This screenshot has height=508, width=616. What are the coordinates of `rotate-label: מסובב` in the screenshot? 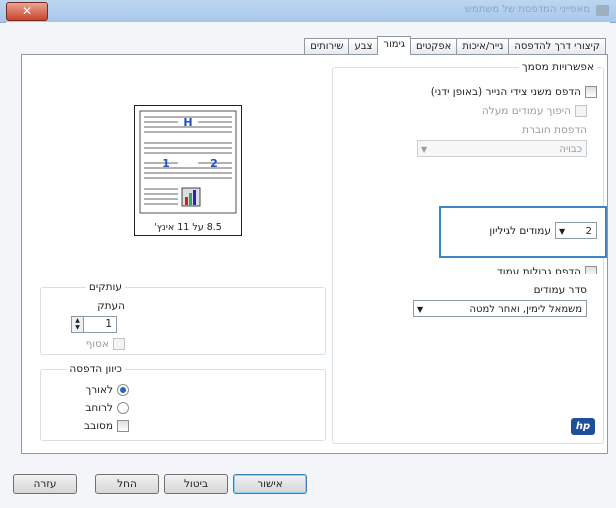 It's located at (98, 426).